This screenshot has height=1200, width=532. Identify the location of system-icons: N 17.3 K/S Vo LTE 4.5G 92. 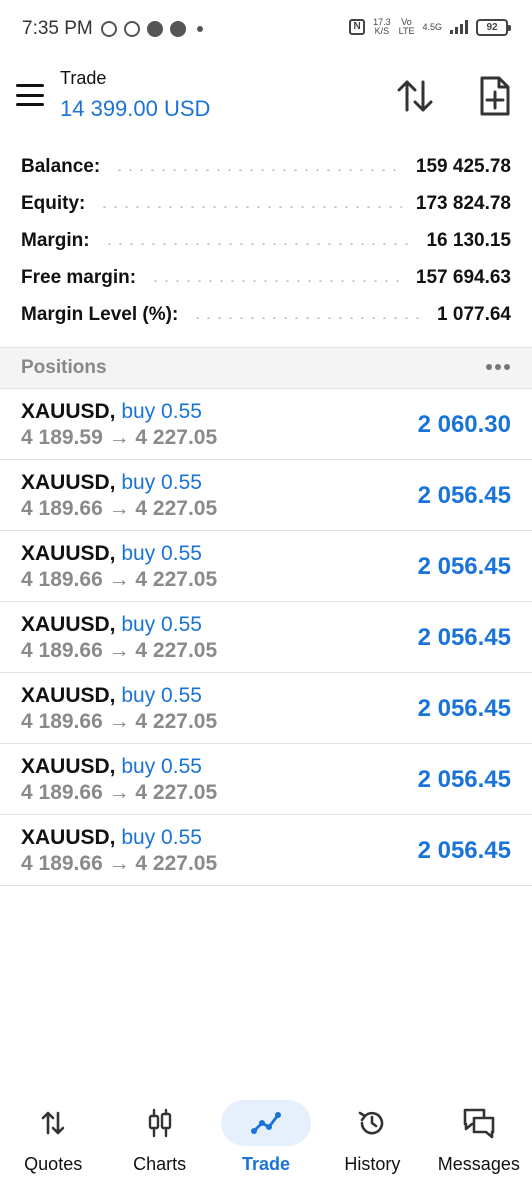
(430, 27).